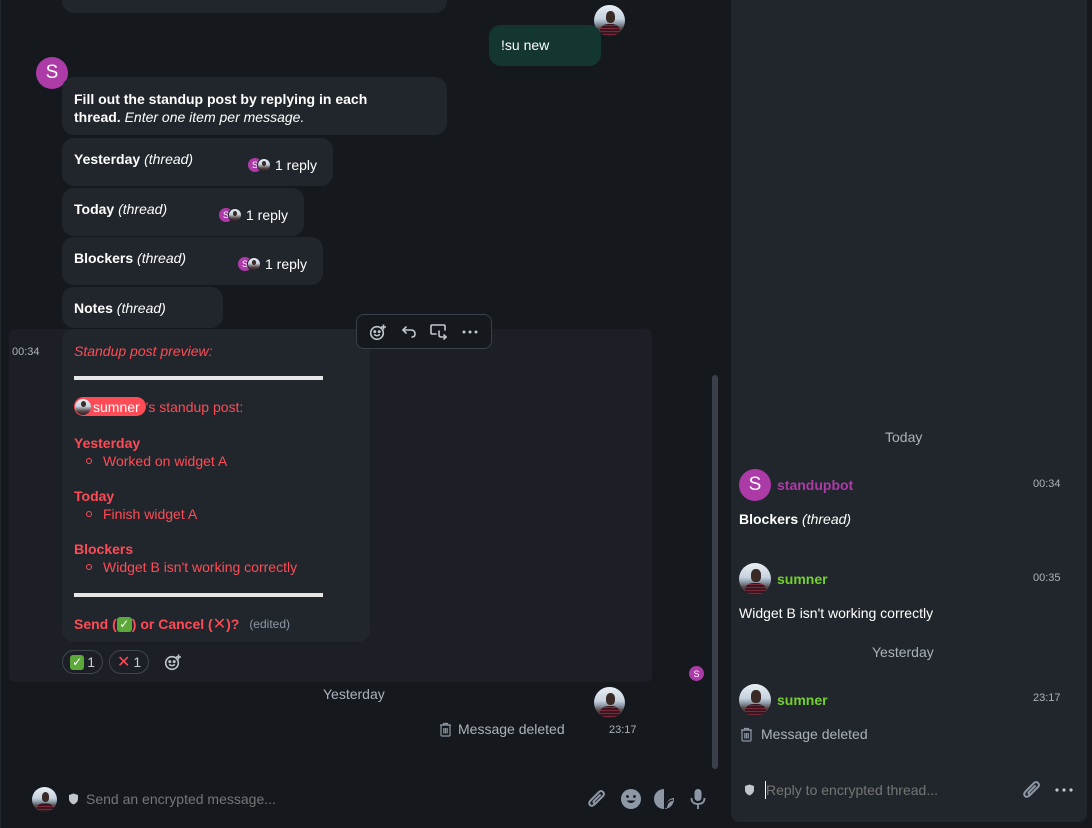 This screenshot has height=828, width=1092. What do you see at coordinates (94, 496) in the screenshot?
I see `preview-section-today: Today` at bounding box center [94, 496].